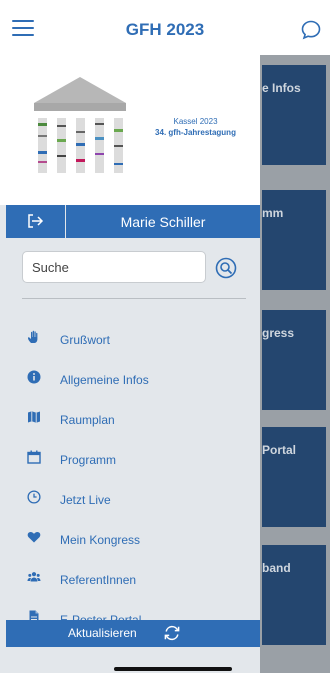  I want to click on page-title: GFH 2023, so click(165, 29).